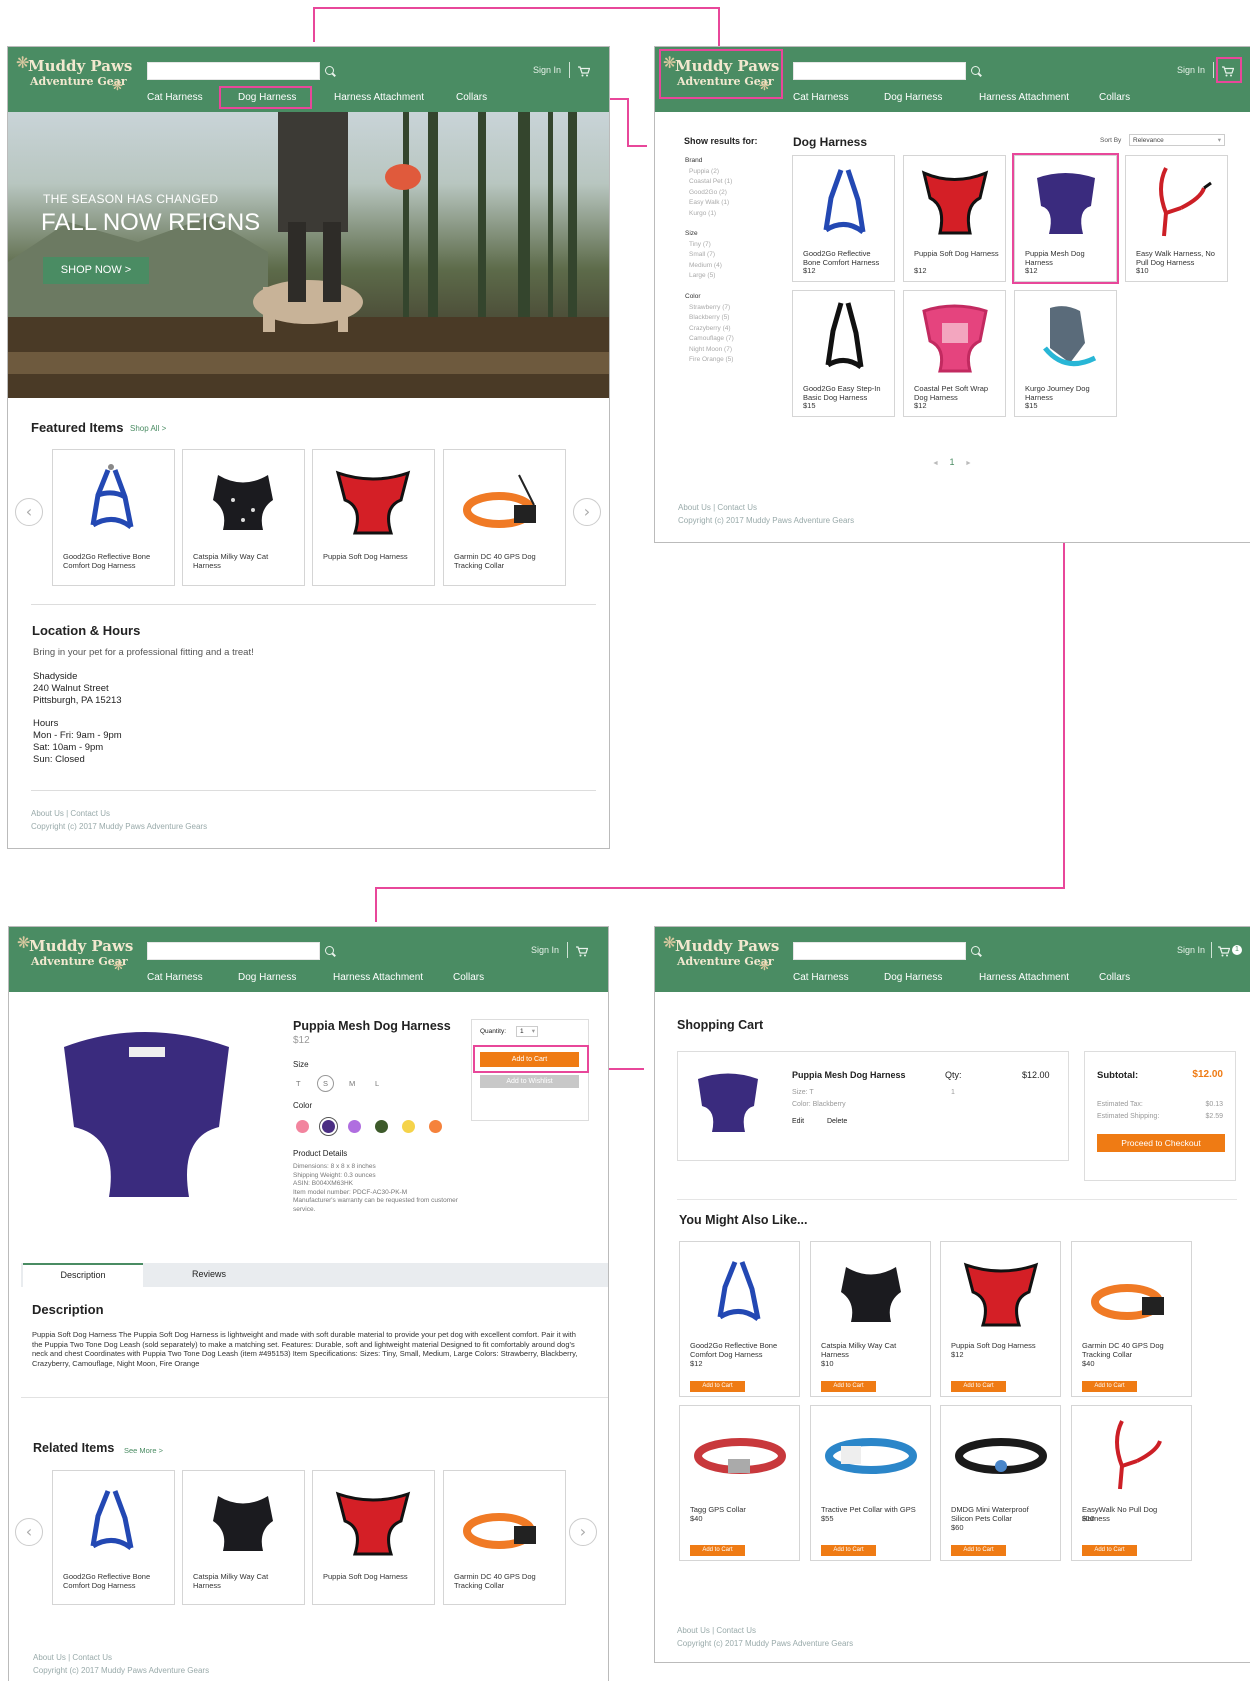  Describe the element at coordinates (703, 245) in the screenshot. I see `filter-option: Tiny (7)` at that location.